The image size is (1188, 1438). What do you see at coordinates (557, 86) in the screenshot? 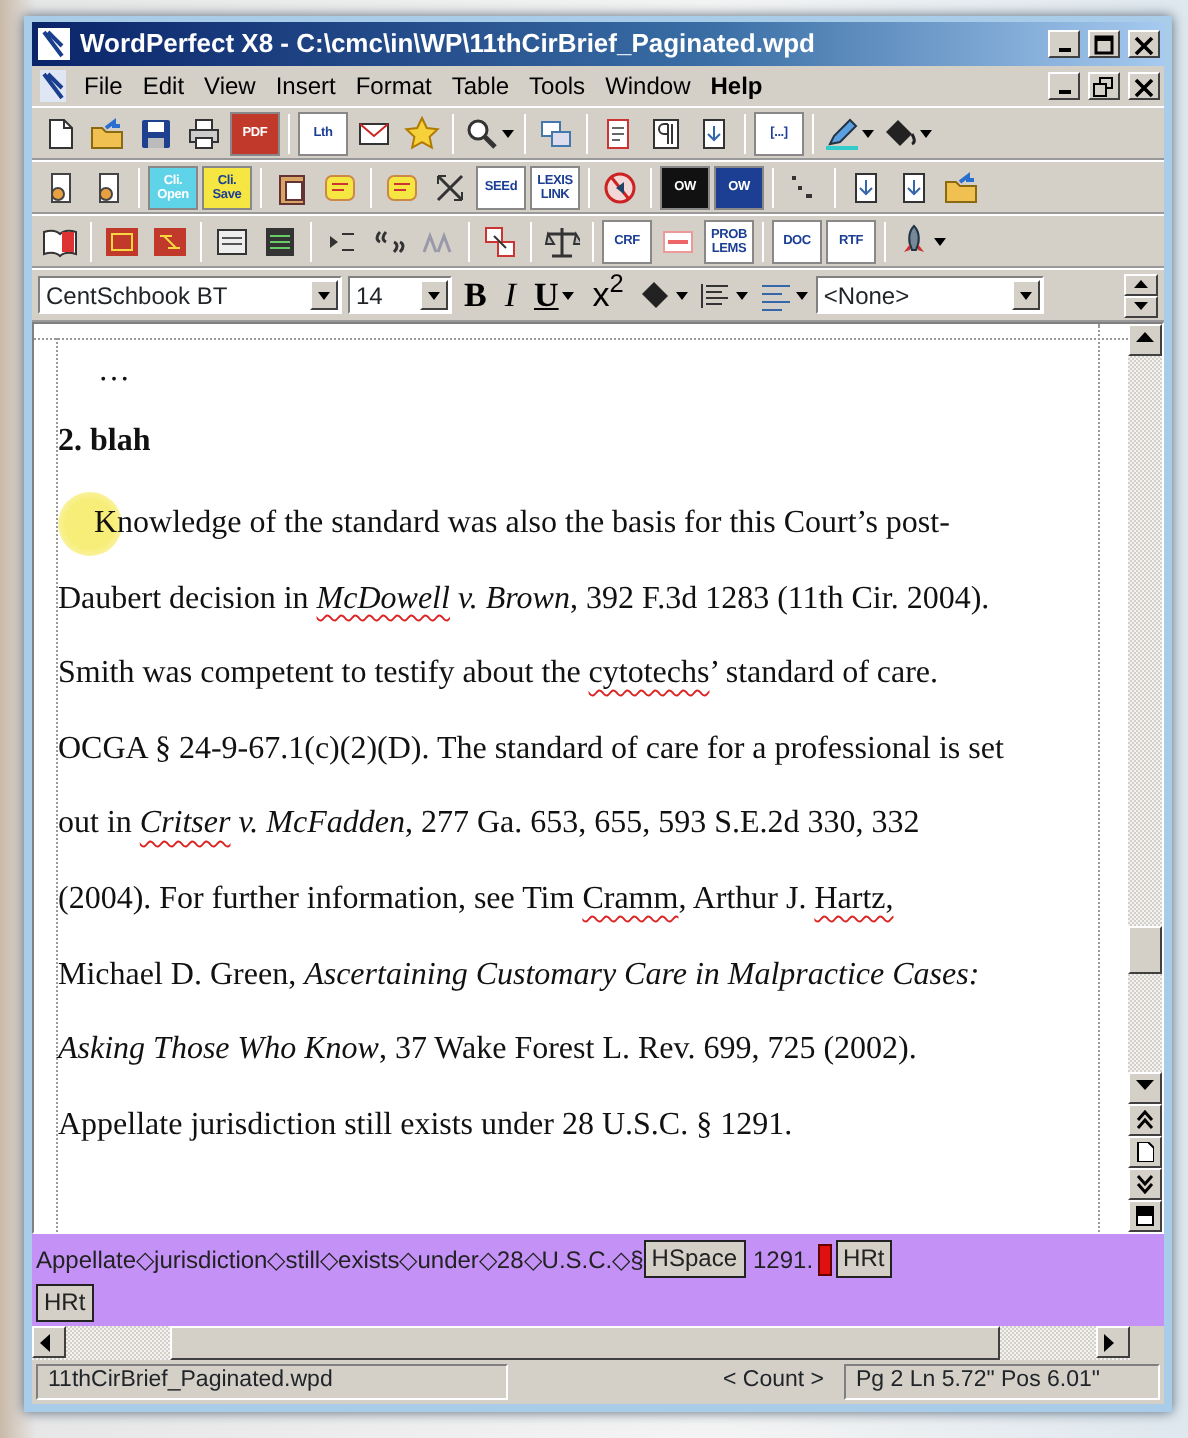
I see `menu-item: Tools` at bounding box center [557, 86].